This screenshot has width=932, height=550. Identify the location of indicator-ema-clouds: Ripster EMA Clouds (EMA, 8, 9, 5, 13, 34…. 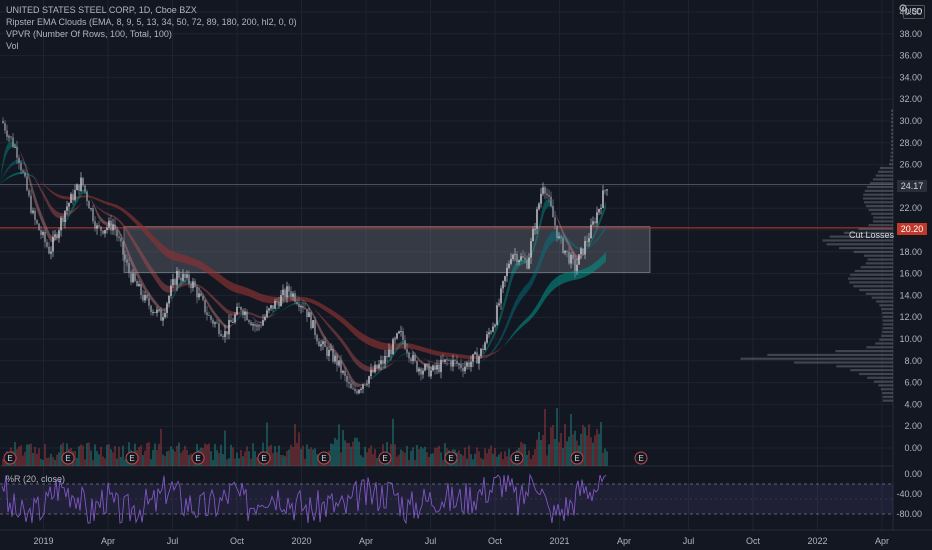
(151, 22).